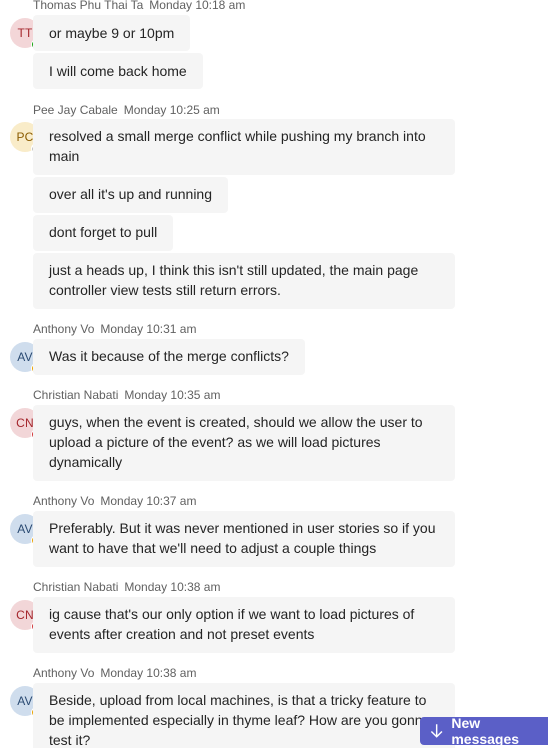  I want to click on message-header: Anthony Vo Monday 10:31 am, so click(114, 329).